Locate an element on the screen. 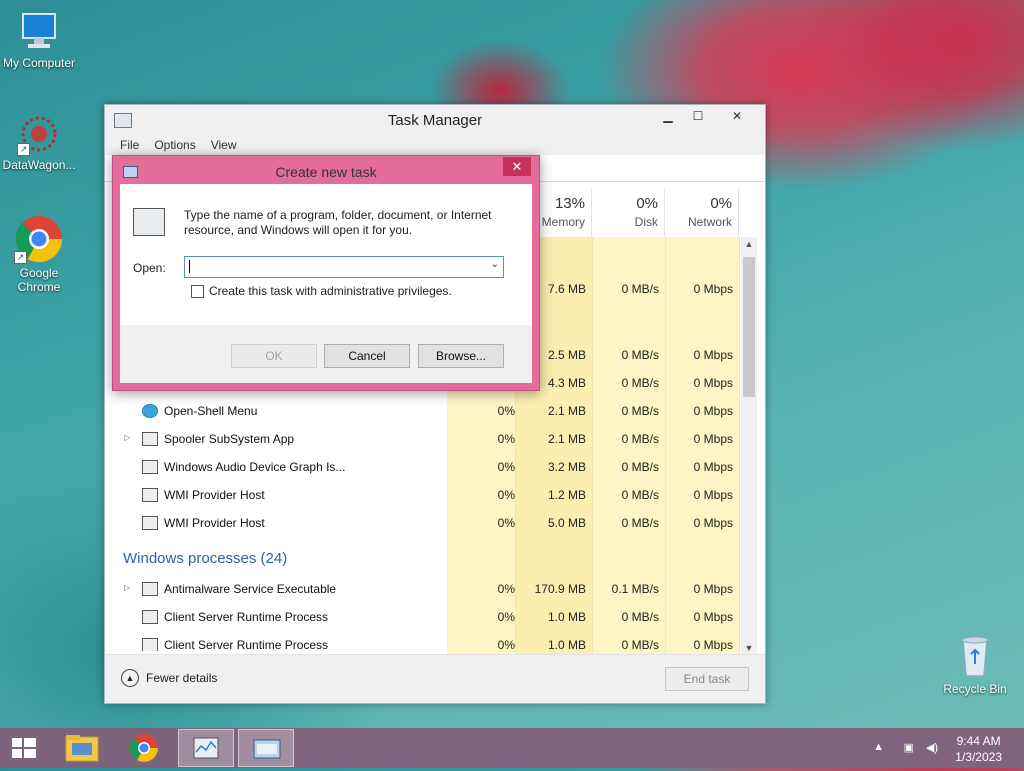 This screenshot has height=771, width=1024. desktop-icon-google-chrome: ↗ Google Chrome is located at coordinates (39, 254).